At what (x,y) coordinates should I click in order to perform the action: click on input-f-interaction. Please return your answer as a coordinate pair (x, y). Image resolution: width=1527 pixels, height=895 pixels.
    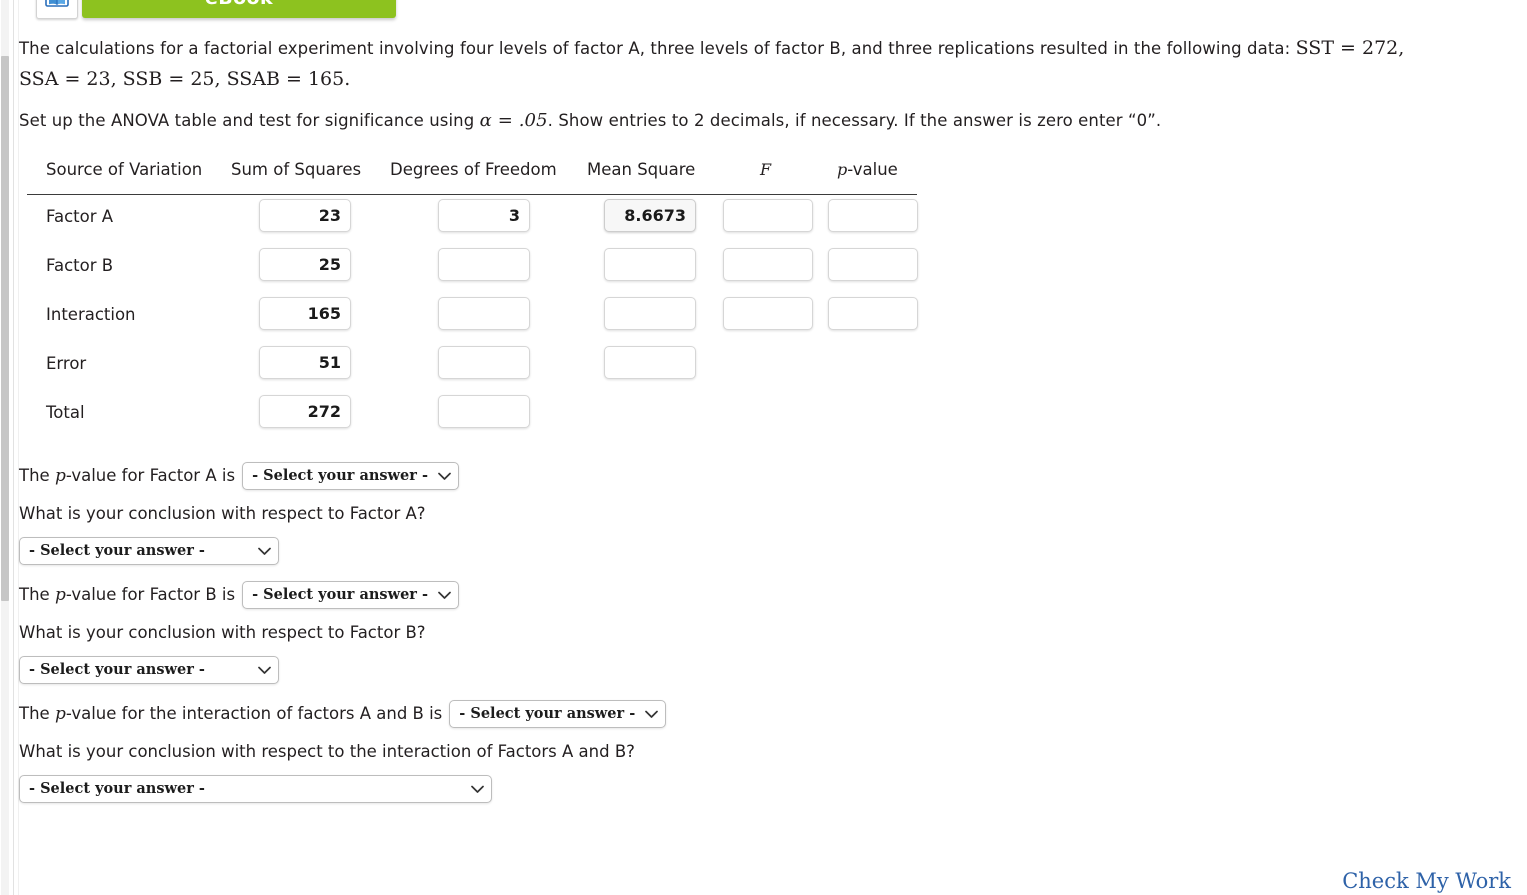
    Looking at the image, I should click on (768, 313).